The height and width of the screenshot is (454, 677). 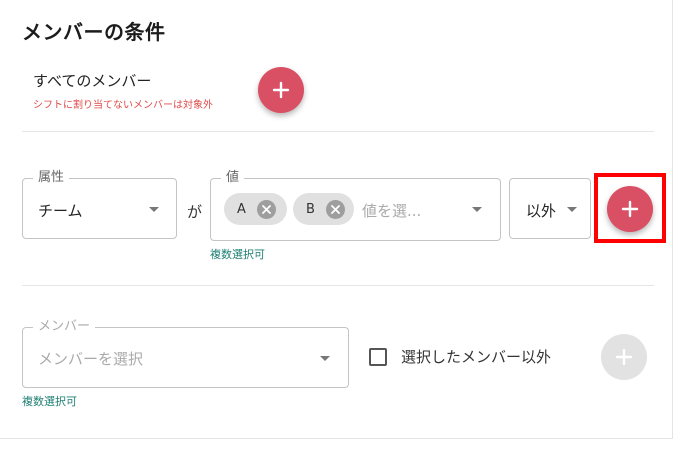 I want to click on value-chip-a: A, so click(x=255, y=209).